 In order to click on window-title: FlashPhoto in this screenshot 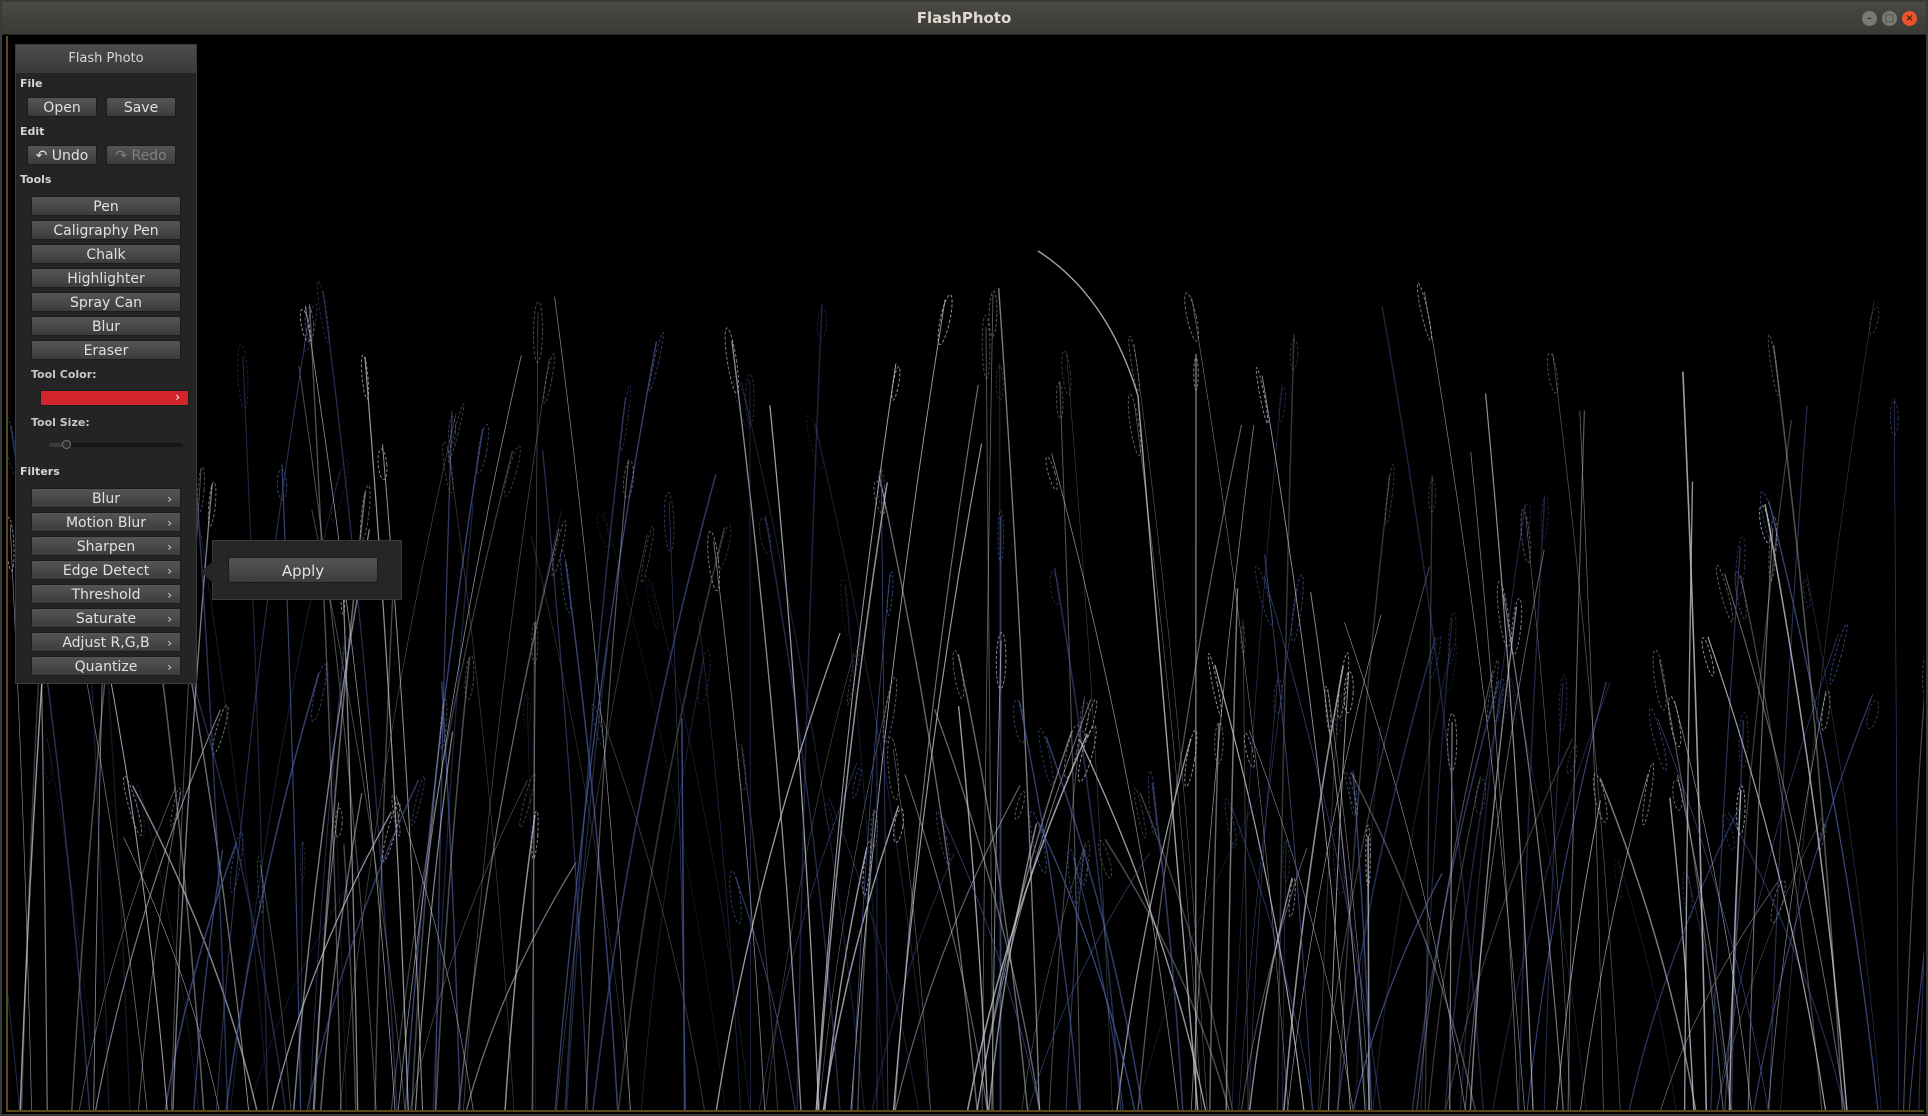, I will do `click(964, 18)`.